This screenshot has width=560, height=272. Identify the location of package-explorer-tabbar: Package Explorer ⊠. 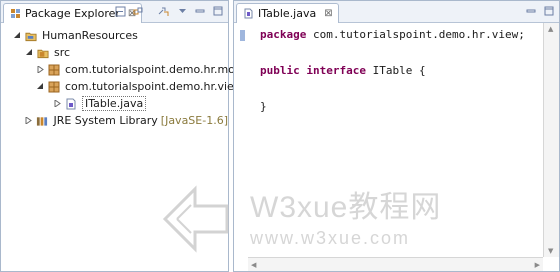
(114, 12).